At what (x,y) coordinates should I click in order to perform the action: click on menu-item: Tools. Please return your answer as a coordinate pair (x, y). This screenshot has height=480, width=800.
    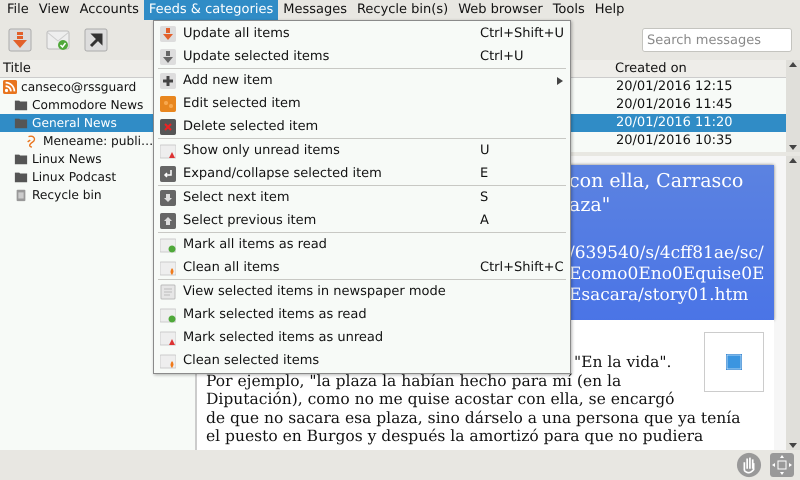
    Looking at the image, I should click on (569, 10).